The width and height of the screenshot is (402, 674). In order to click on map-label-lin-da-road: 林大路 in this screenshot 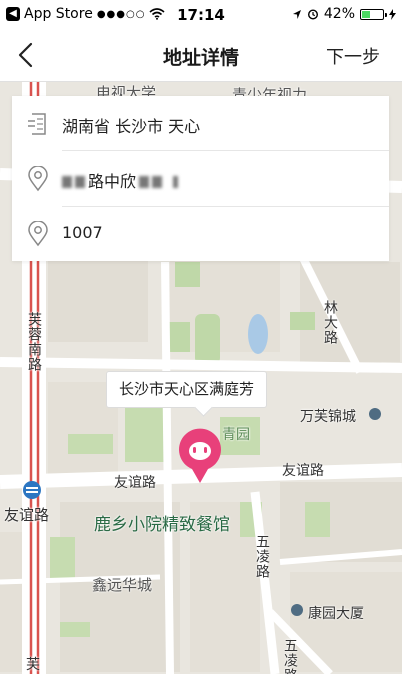, I will do `click(330, 322)`.